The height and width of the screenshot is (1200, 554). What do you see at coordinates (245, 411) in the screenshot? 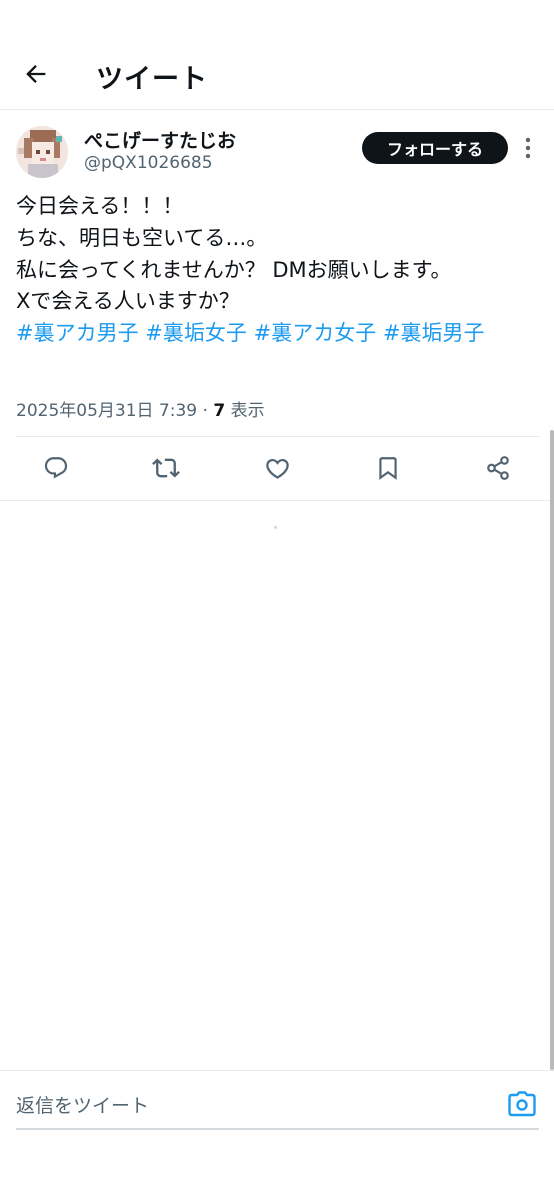
I see `views-label: 表示` at bounding box center [245, 411].